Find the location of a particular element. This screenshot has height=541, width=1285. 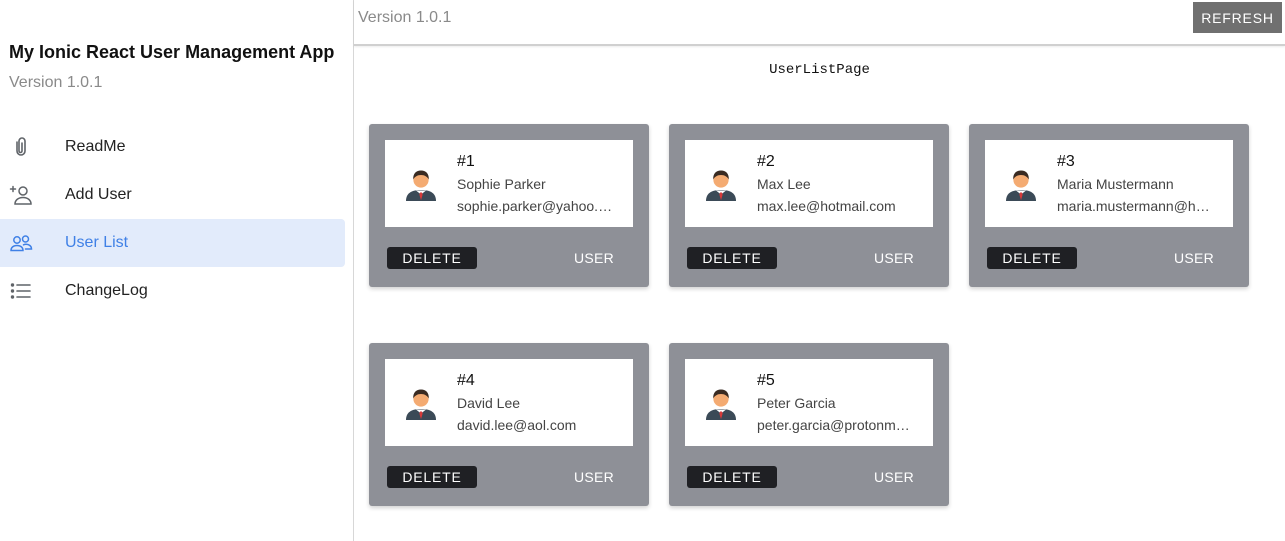

user-name: Max Lee is located at coordinates (784, 184).